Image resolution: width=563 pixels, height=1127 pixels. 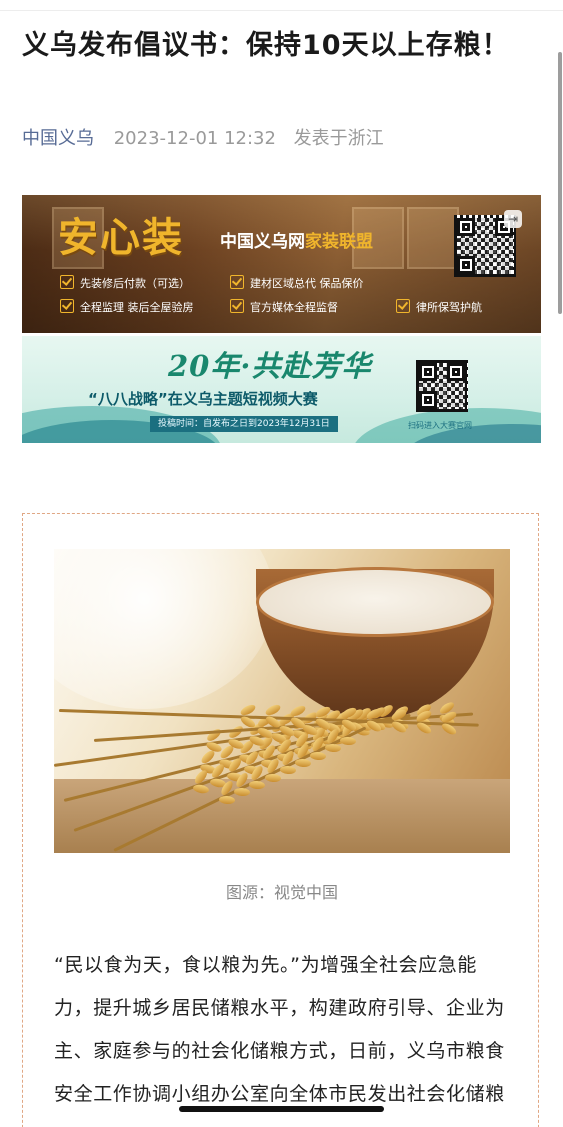 I want to click on ad-feature-item: 官方媒体全程监督, so click(x=284, y=308).